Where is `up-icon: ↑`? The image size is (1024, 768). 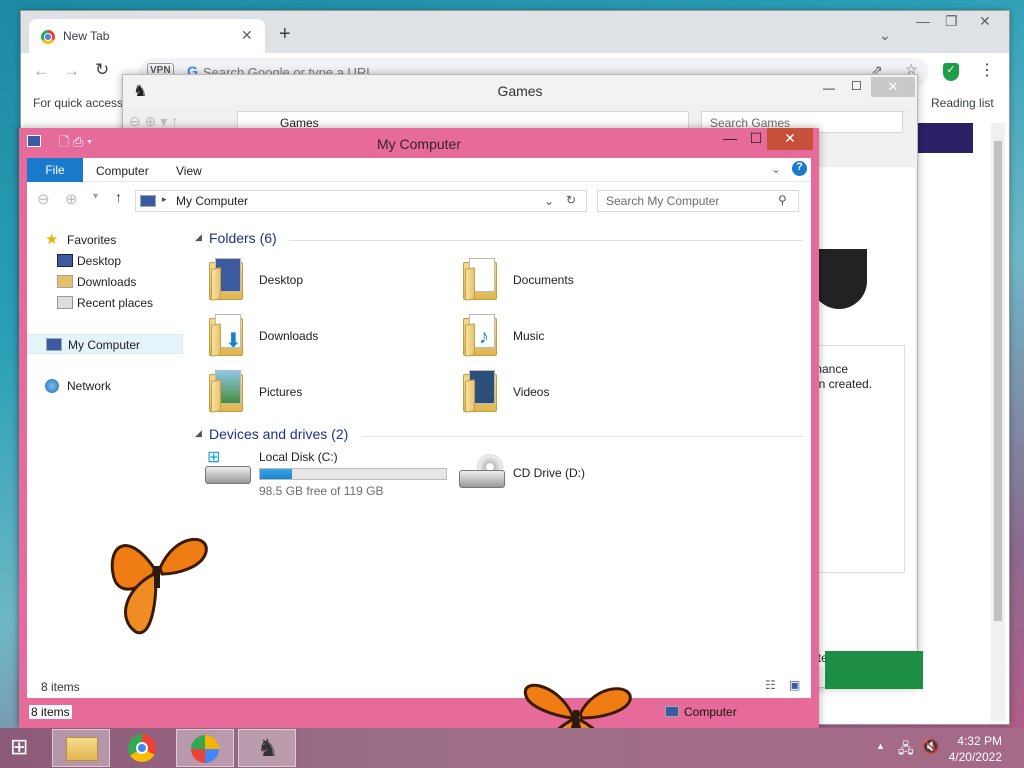 up-icon: ↑ is located at coordinates (118, 197).